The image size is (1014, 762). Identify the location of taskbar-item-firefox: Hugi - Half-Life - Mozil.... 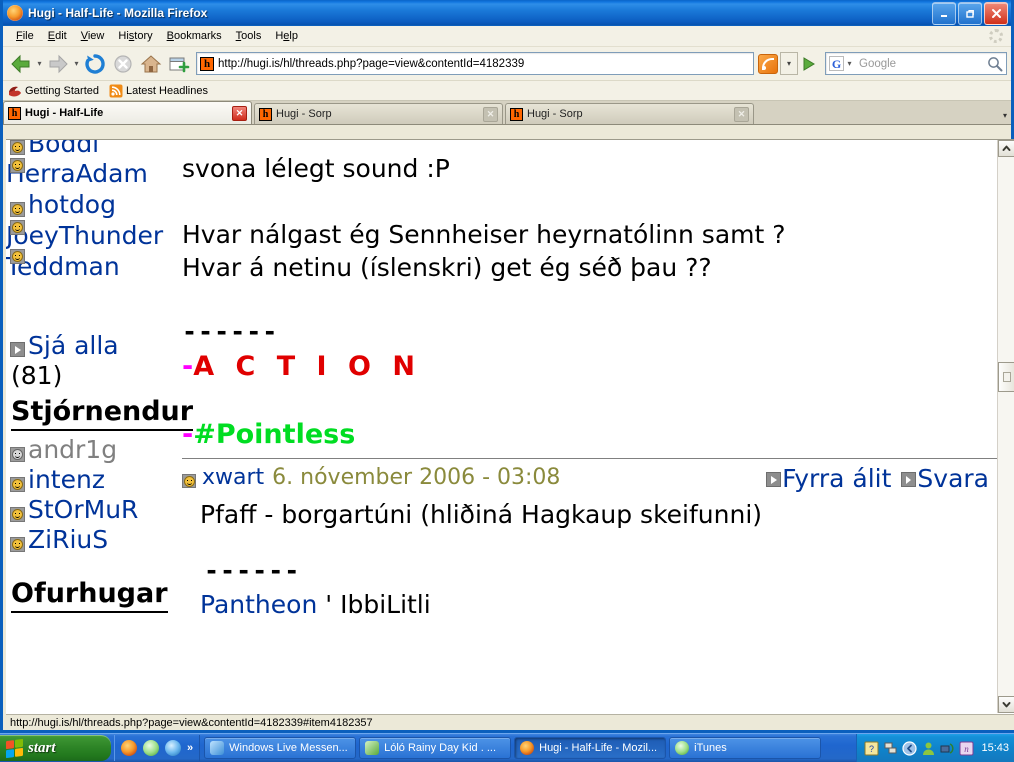
(590, 748).